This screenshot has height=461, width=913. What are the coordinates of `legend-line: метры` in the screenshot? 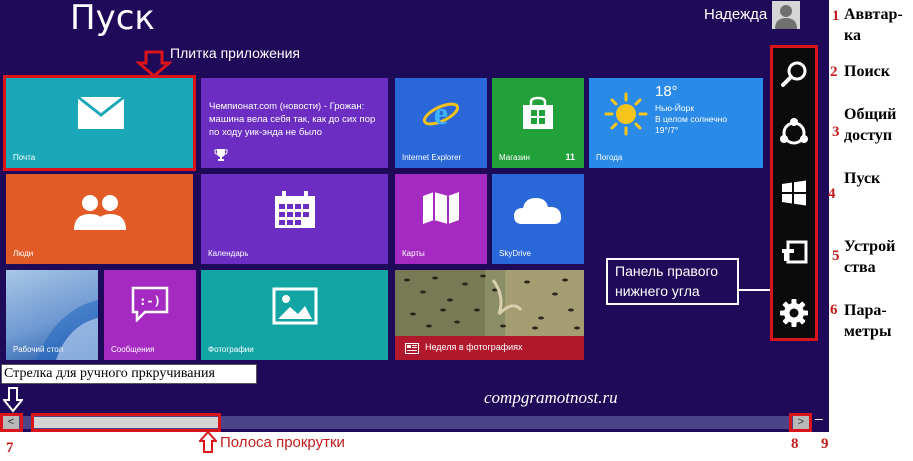 It's located at (868, 331).